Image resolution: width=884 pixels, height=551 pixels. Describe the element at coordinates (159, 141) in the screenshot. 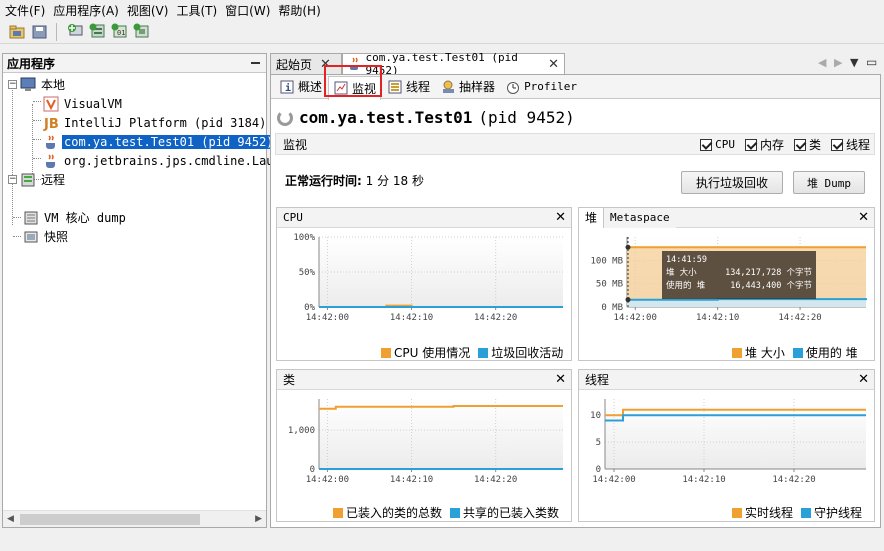

I see `tree-node-test01: com.ya.test.Test01 (pid 9452)` at that location.